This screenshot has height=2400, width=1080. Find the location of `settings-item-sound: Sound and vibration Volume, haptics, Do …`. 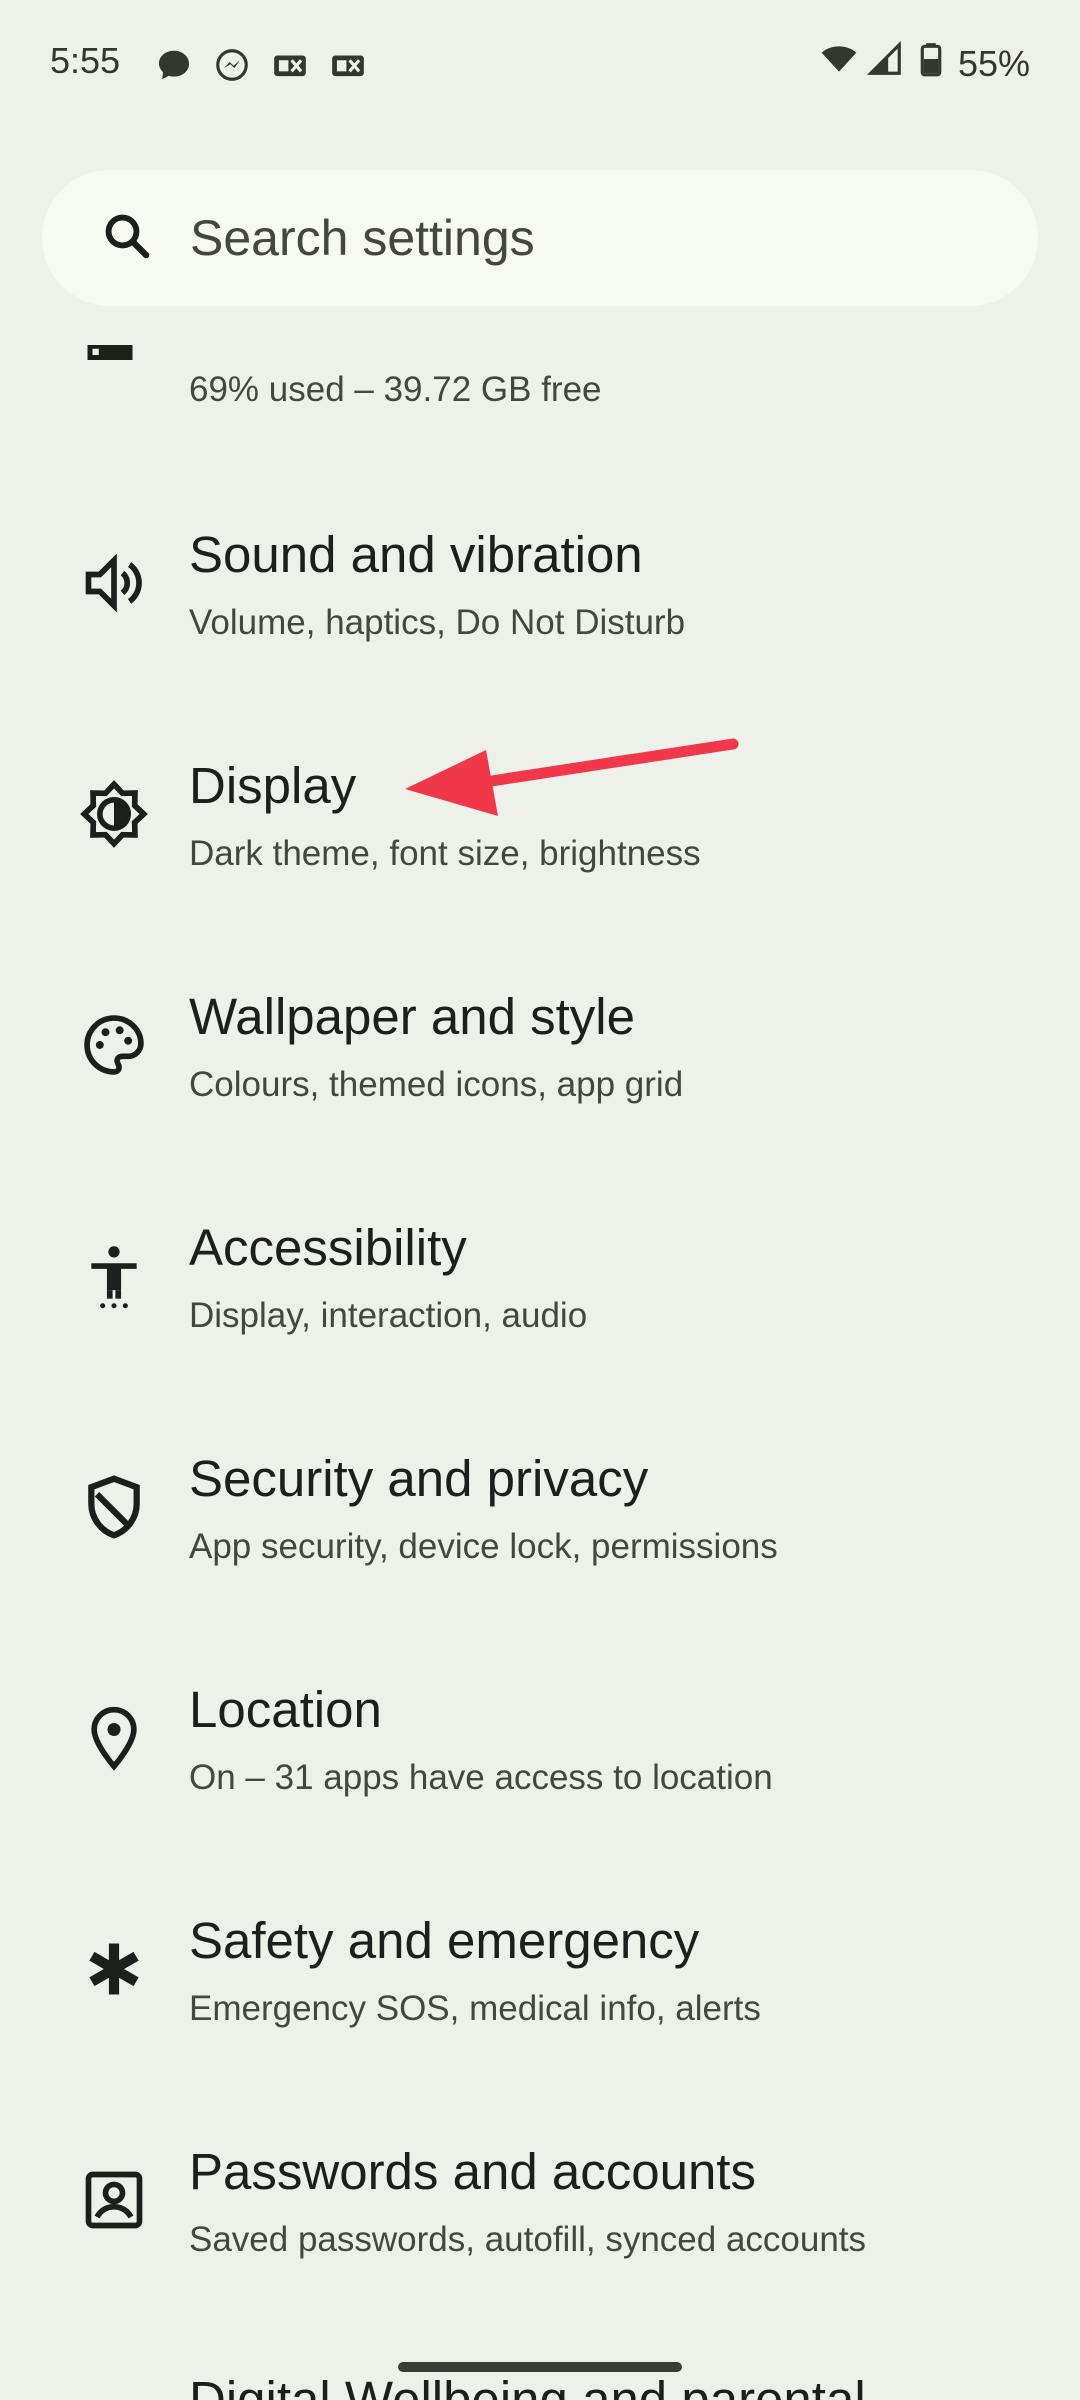

settings-item-sound: Sound and vibration Volume, haptics, Do … is located at coordinates (540, 600).